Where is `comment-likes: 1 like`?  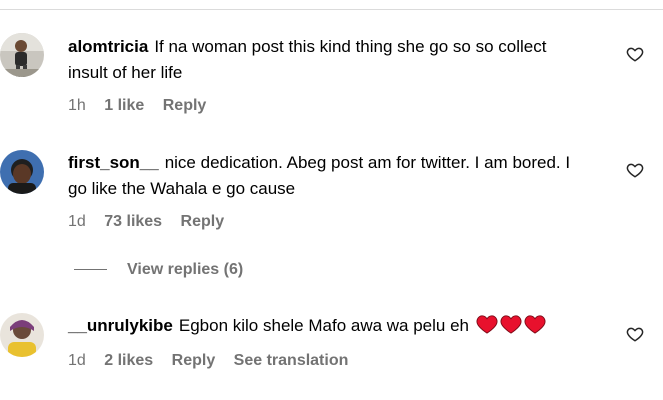
comment-likes: 1 like is located at coordinates (124, 105).